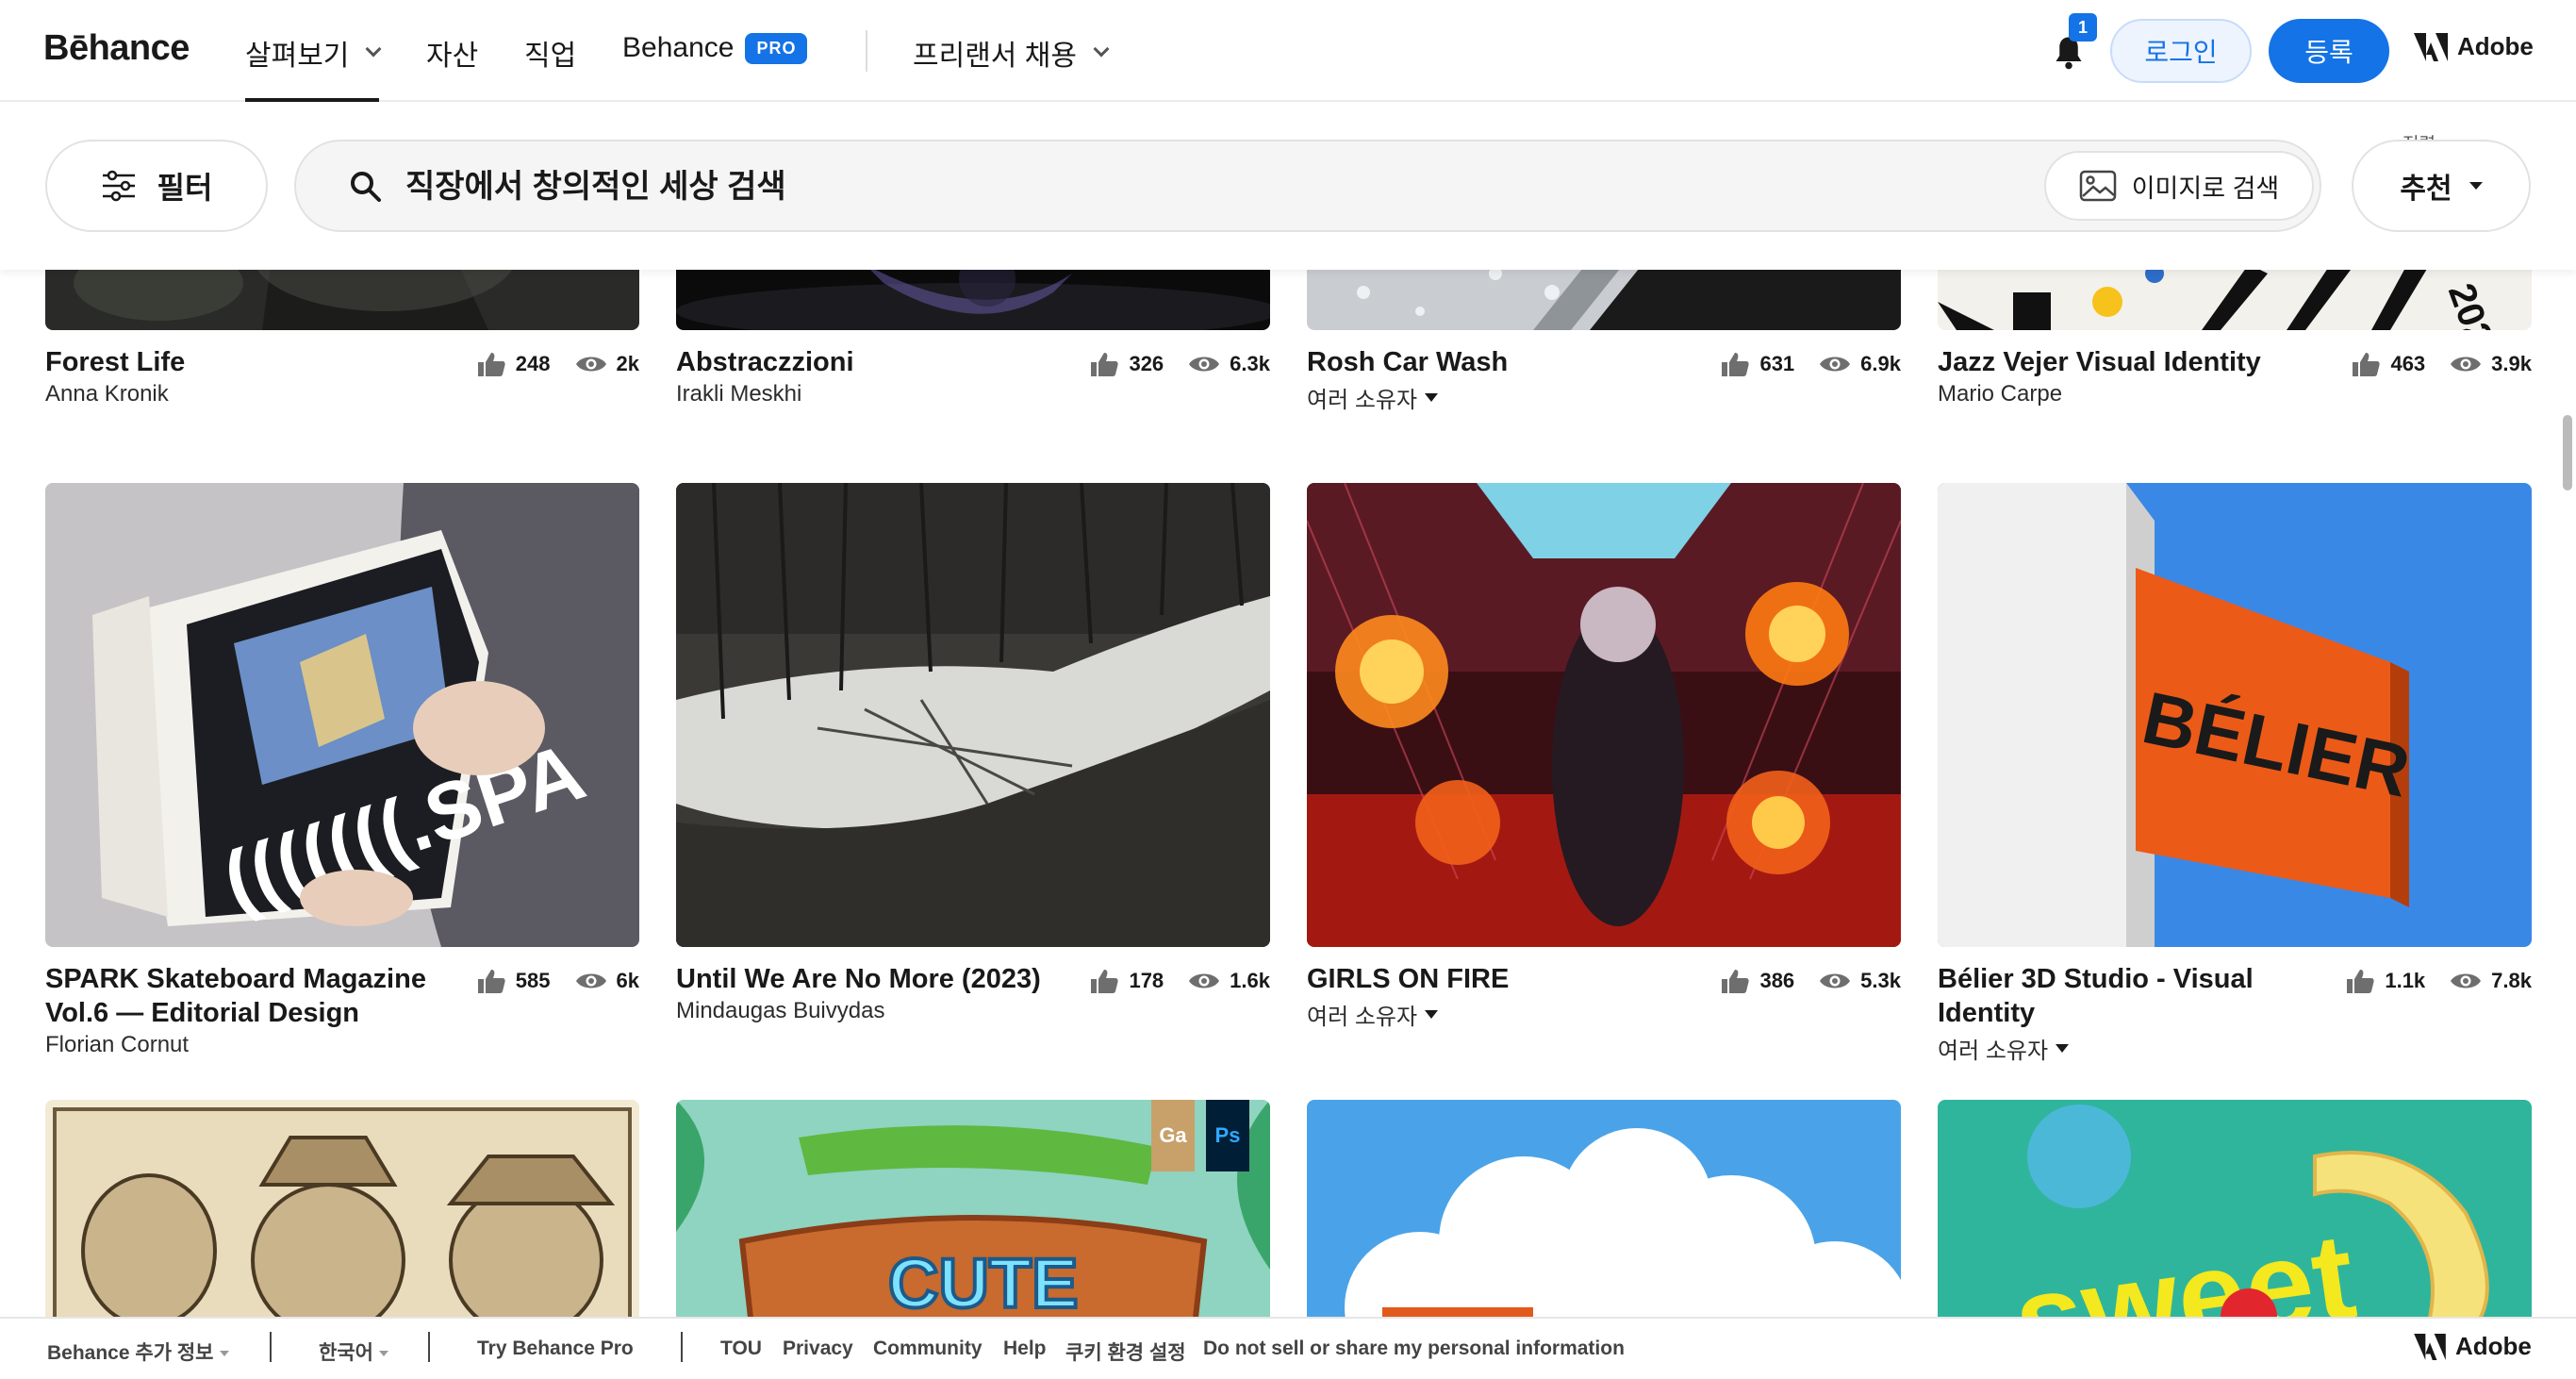  What do you see at coordinates (1179, 981) in the screenshot?
I see `project-stats: 178 1.6k` at bounding box center [1179, 981].